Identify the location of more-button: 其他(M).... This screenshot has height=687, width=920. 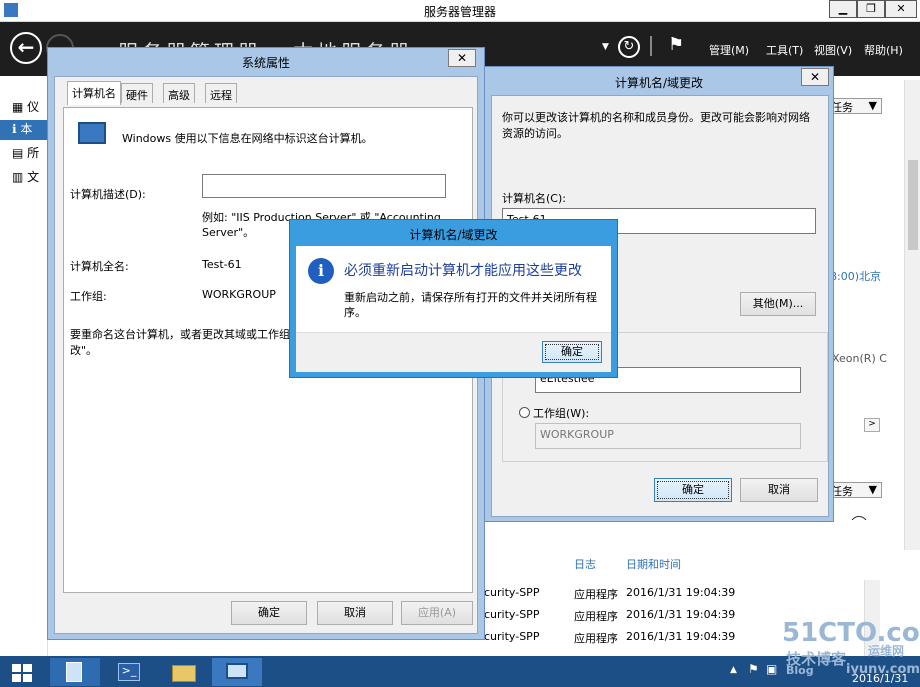
(778, 304).